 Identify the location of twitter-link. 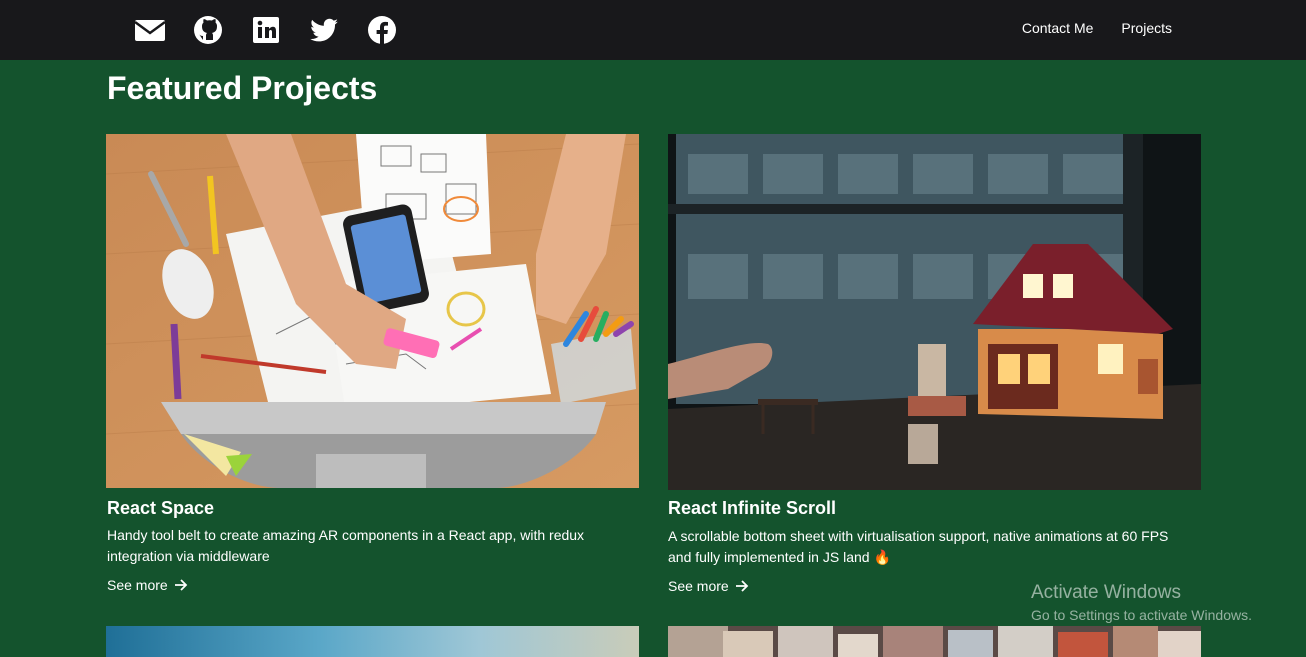
(324, 30).